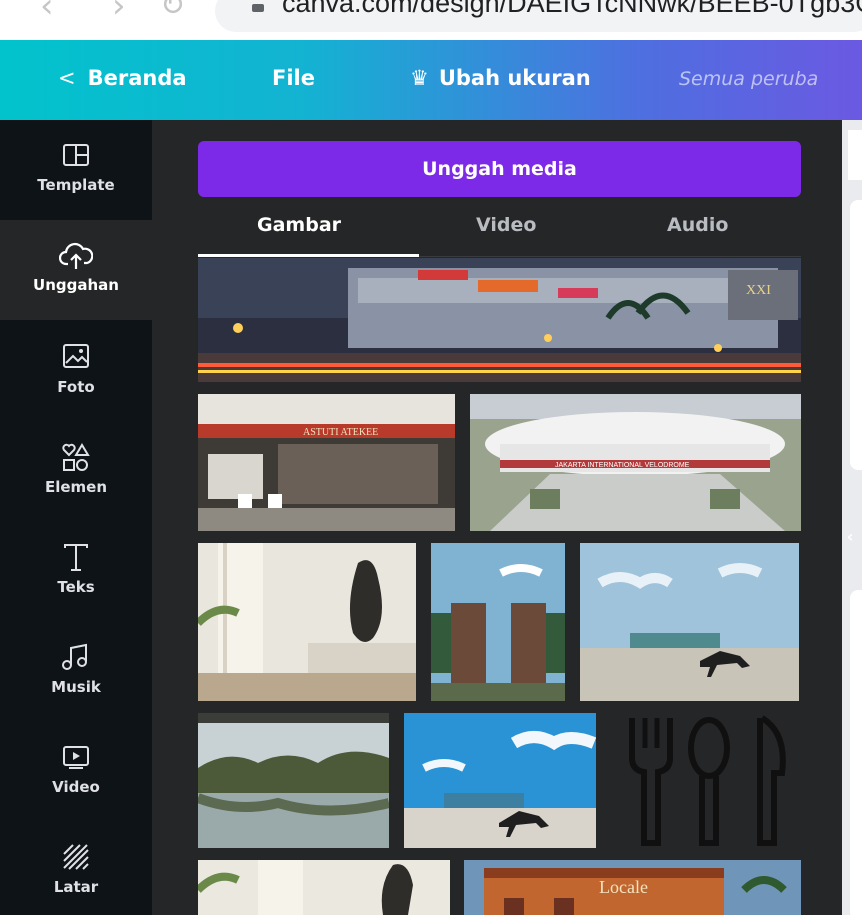 Image resolution: width=862 pixels, height=920 pixels. Describe the element at coordinates (76, 758) in the screenshot. I see `video-icon` at that location.